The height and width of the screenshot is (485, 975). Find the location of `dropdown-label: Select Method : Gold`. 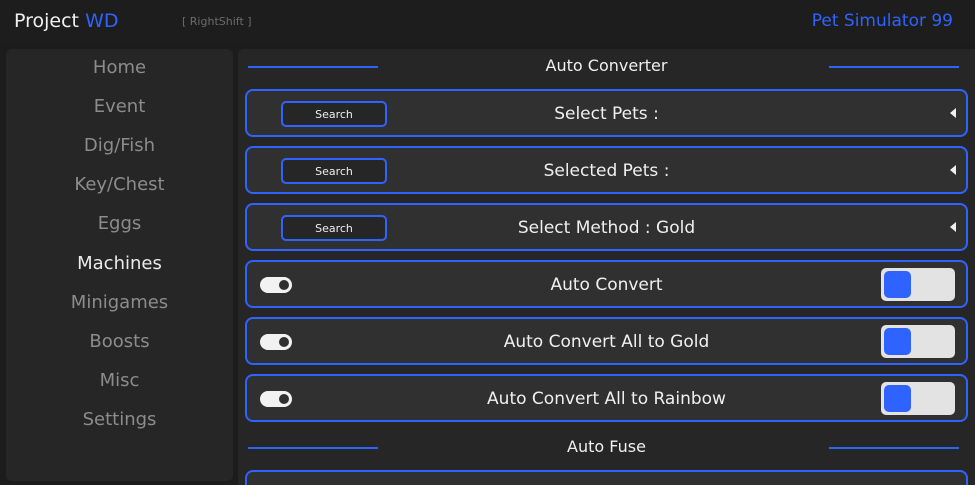

dropdown-label: Select Method : Gold is located at coordinates (606, 228).